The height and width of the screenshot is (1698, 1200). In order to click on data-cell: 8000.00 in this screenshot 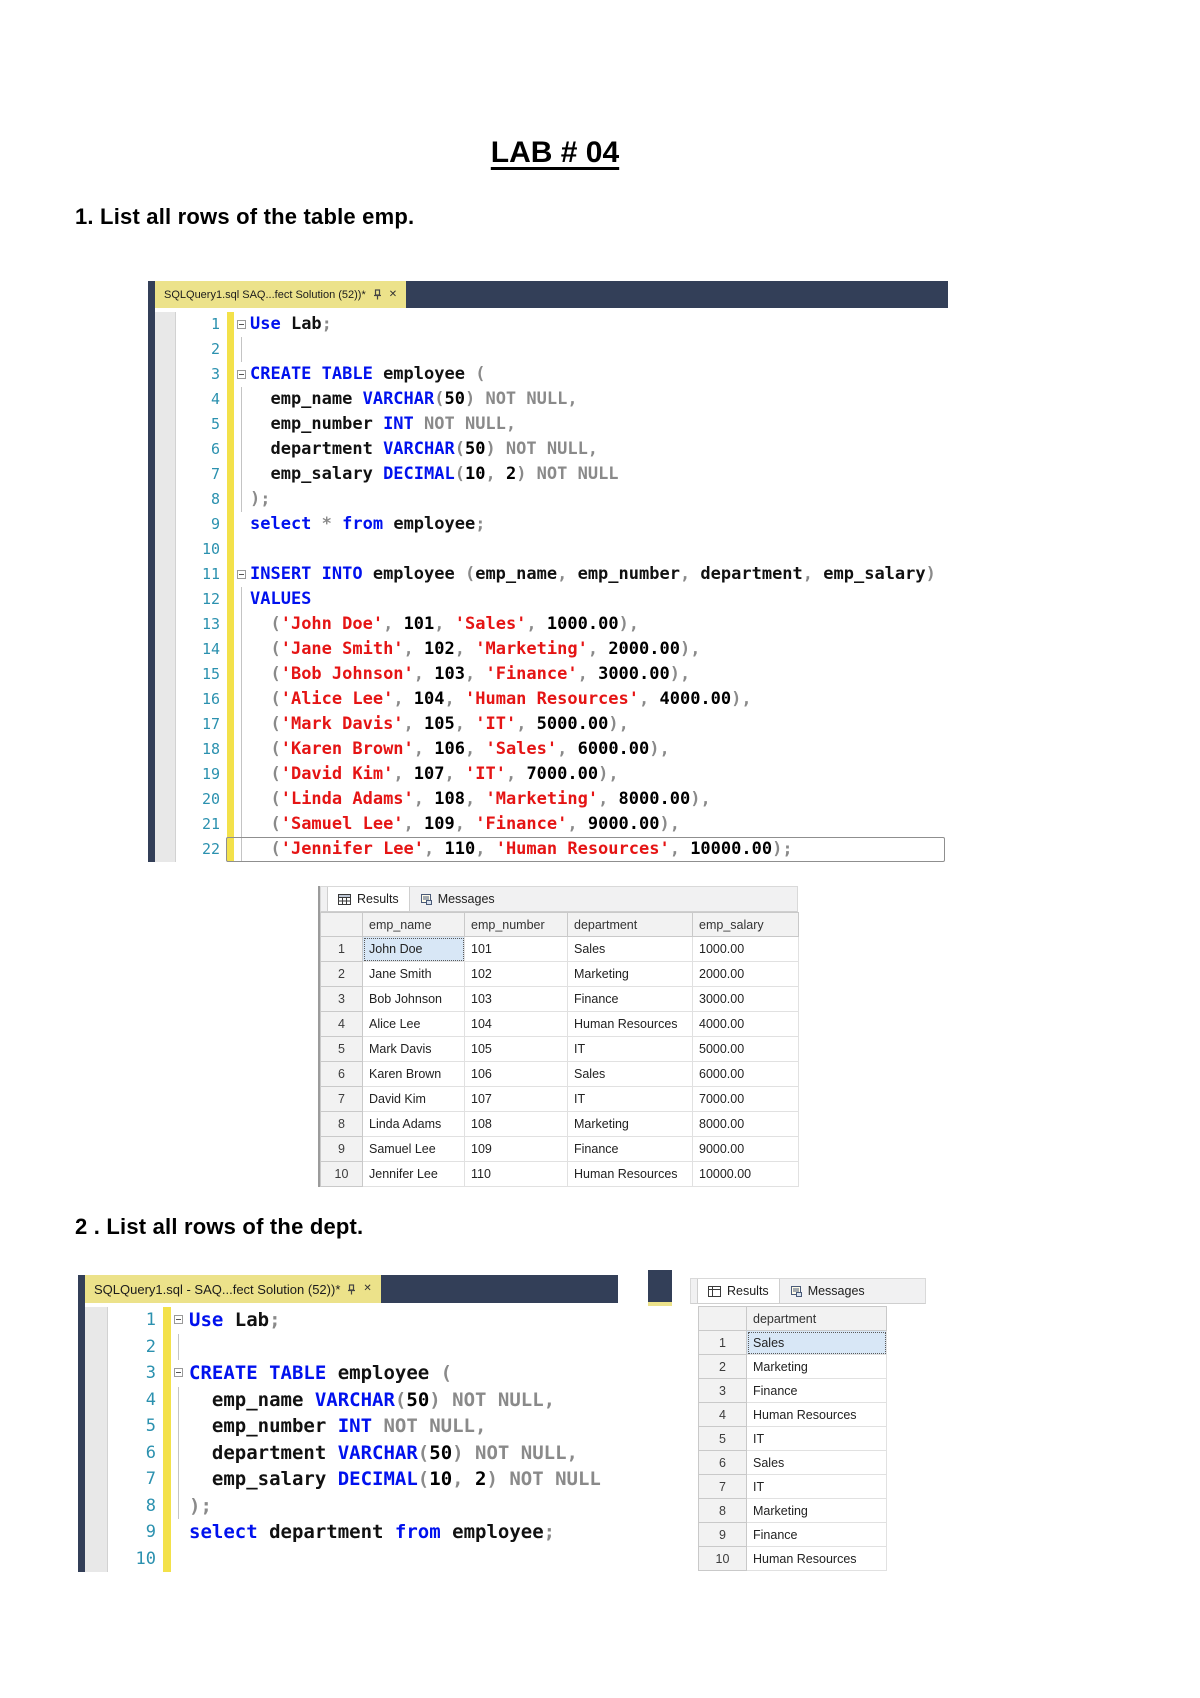, I will do `click(745, 1124)`.